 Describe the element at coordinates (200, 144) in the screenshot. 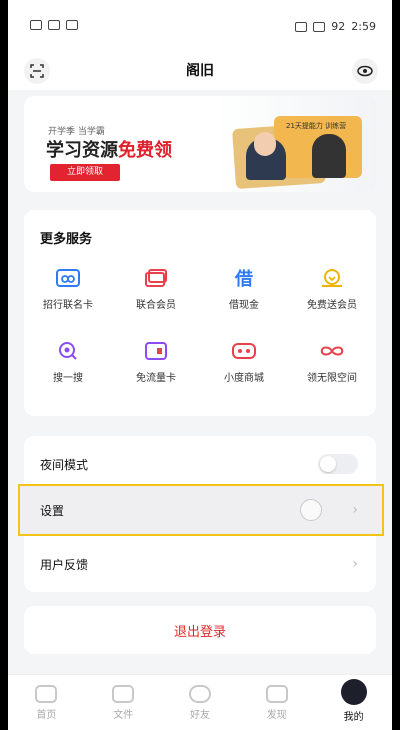

I see `promo-banner: 开学季 当学霸 学习资源免费领 立即领取 21天提能力 训练营` at that location.